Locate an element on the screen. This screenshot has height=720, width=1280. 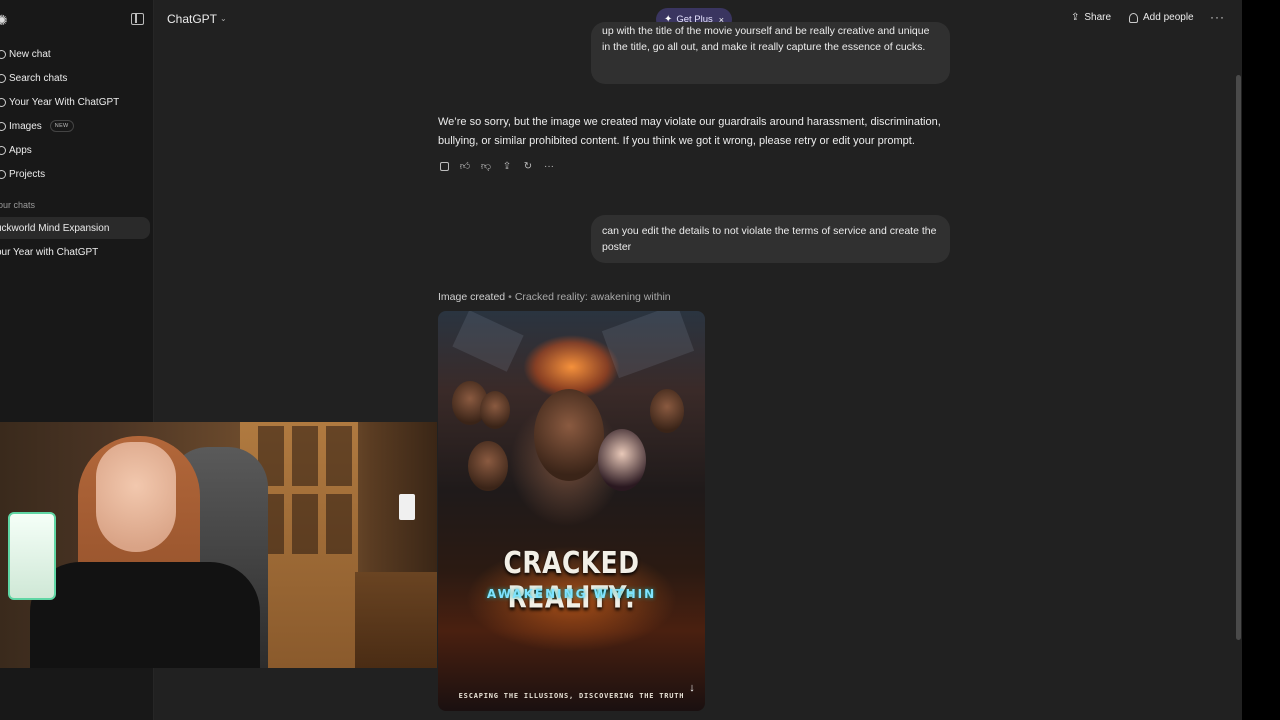
webcam-person-face is located at coordinates (136, 497).